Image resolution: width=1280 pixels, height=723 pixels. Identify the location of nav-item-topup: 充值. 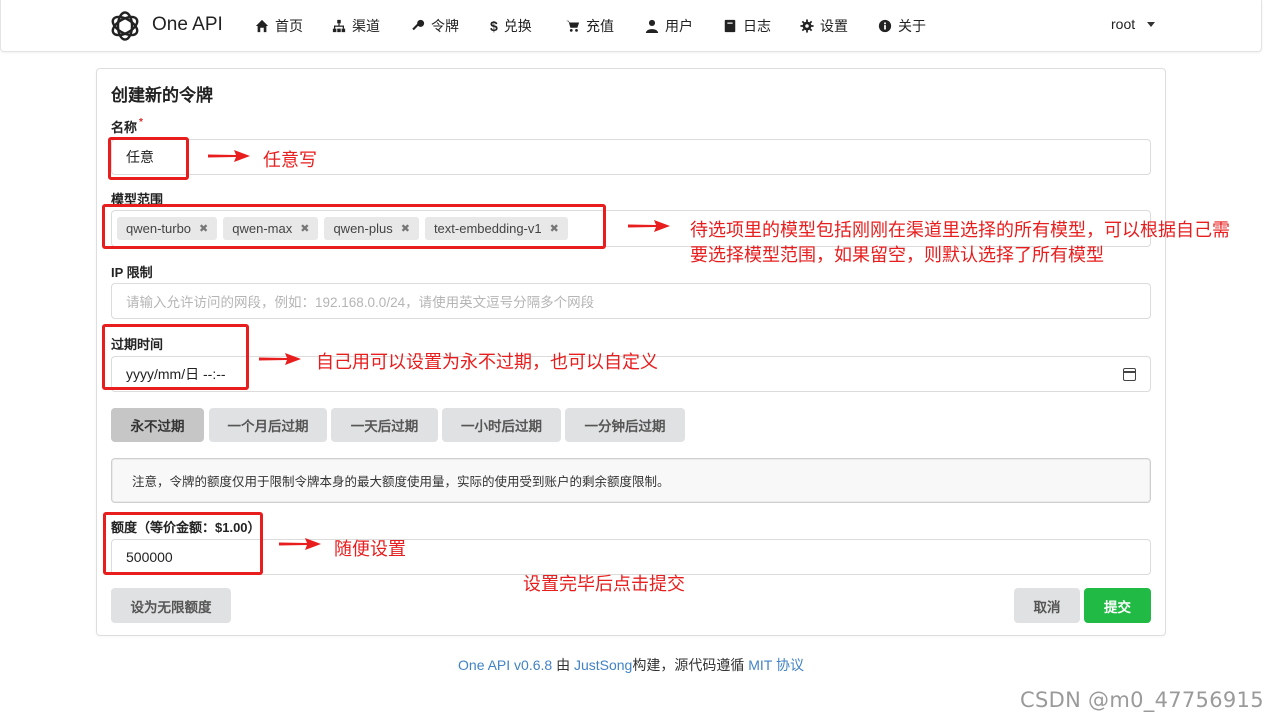
(590, 26).